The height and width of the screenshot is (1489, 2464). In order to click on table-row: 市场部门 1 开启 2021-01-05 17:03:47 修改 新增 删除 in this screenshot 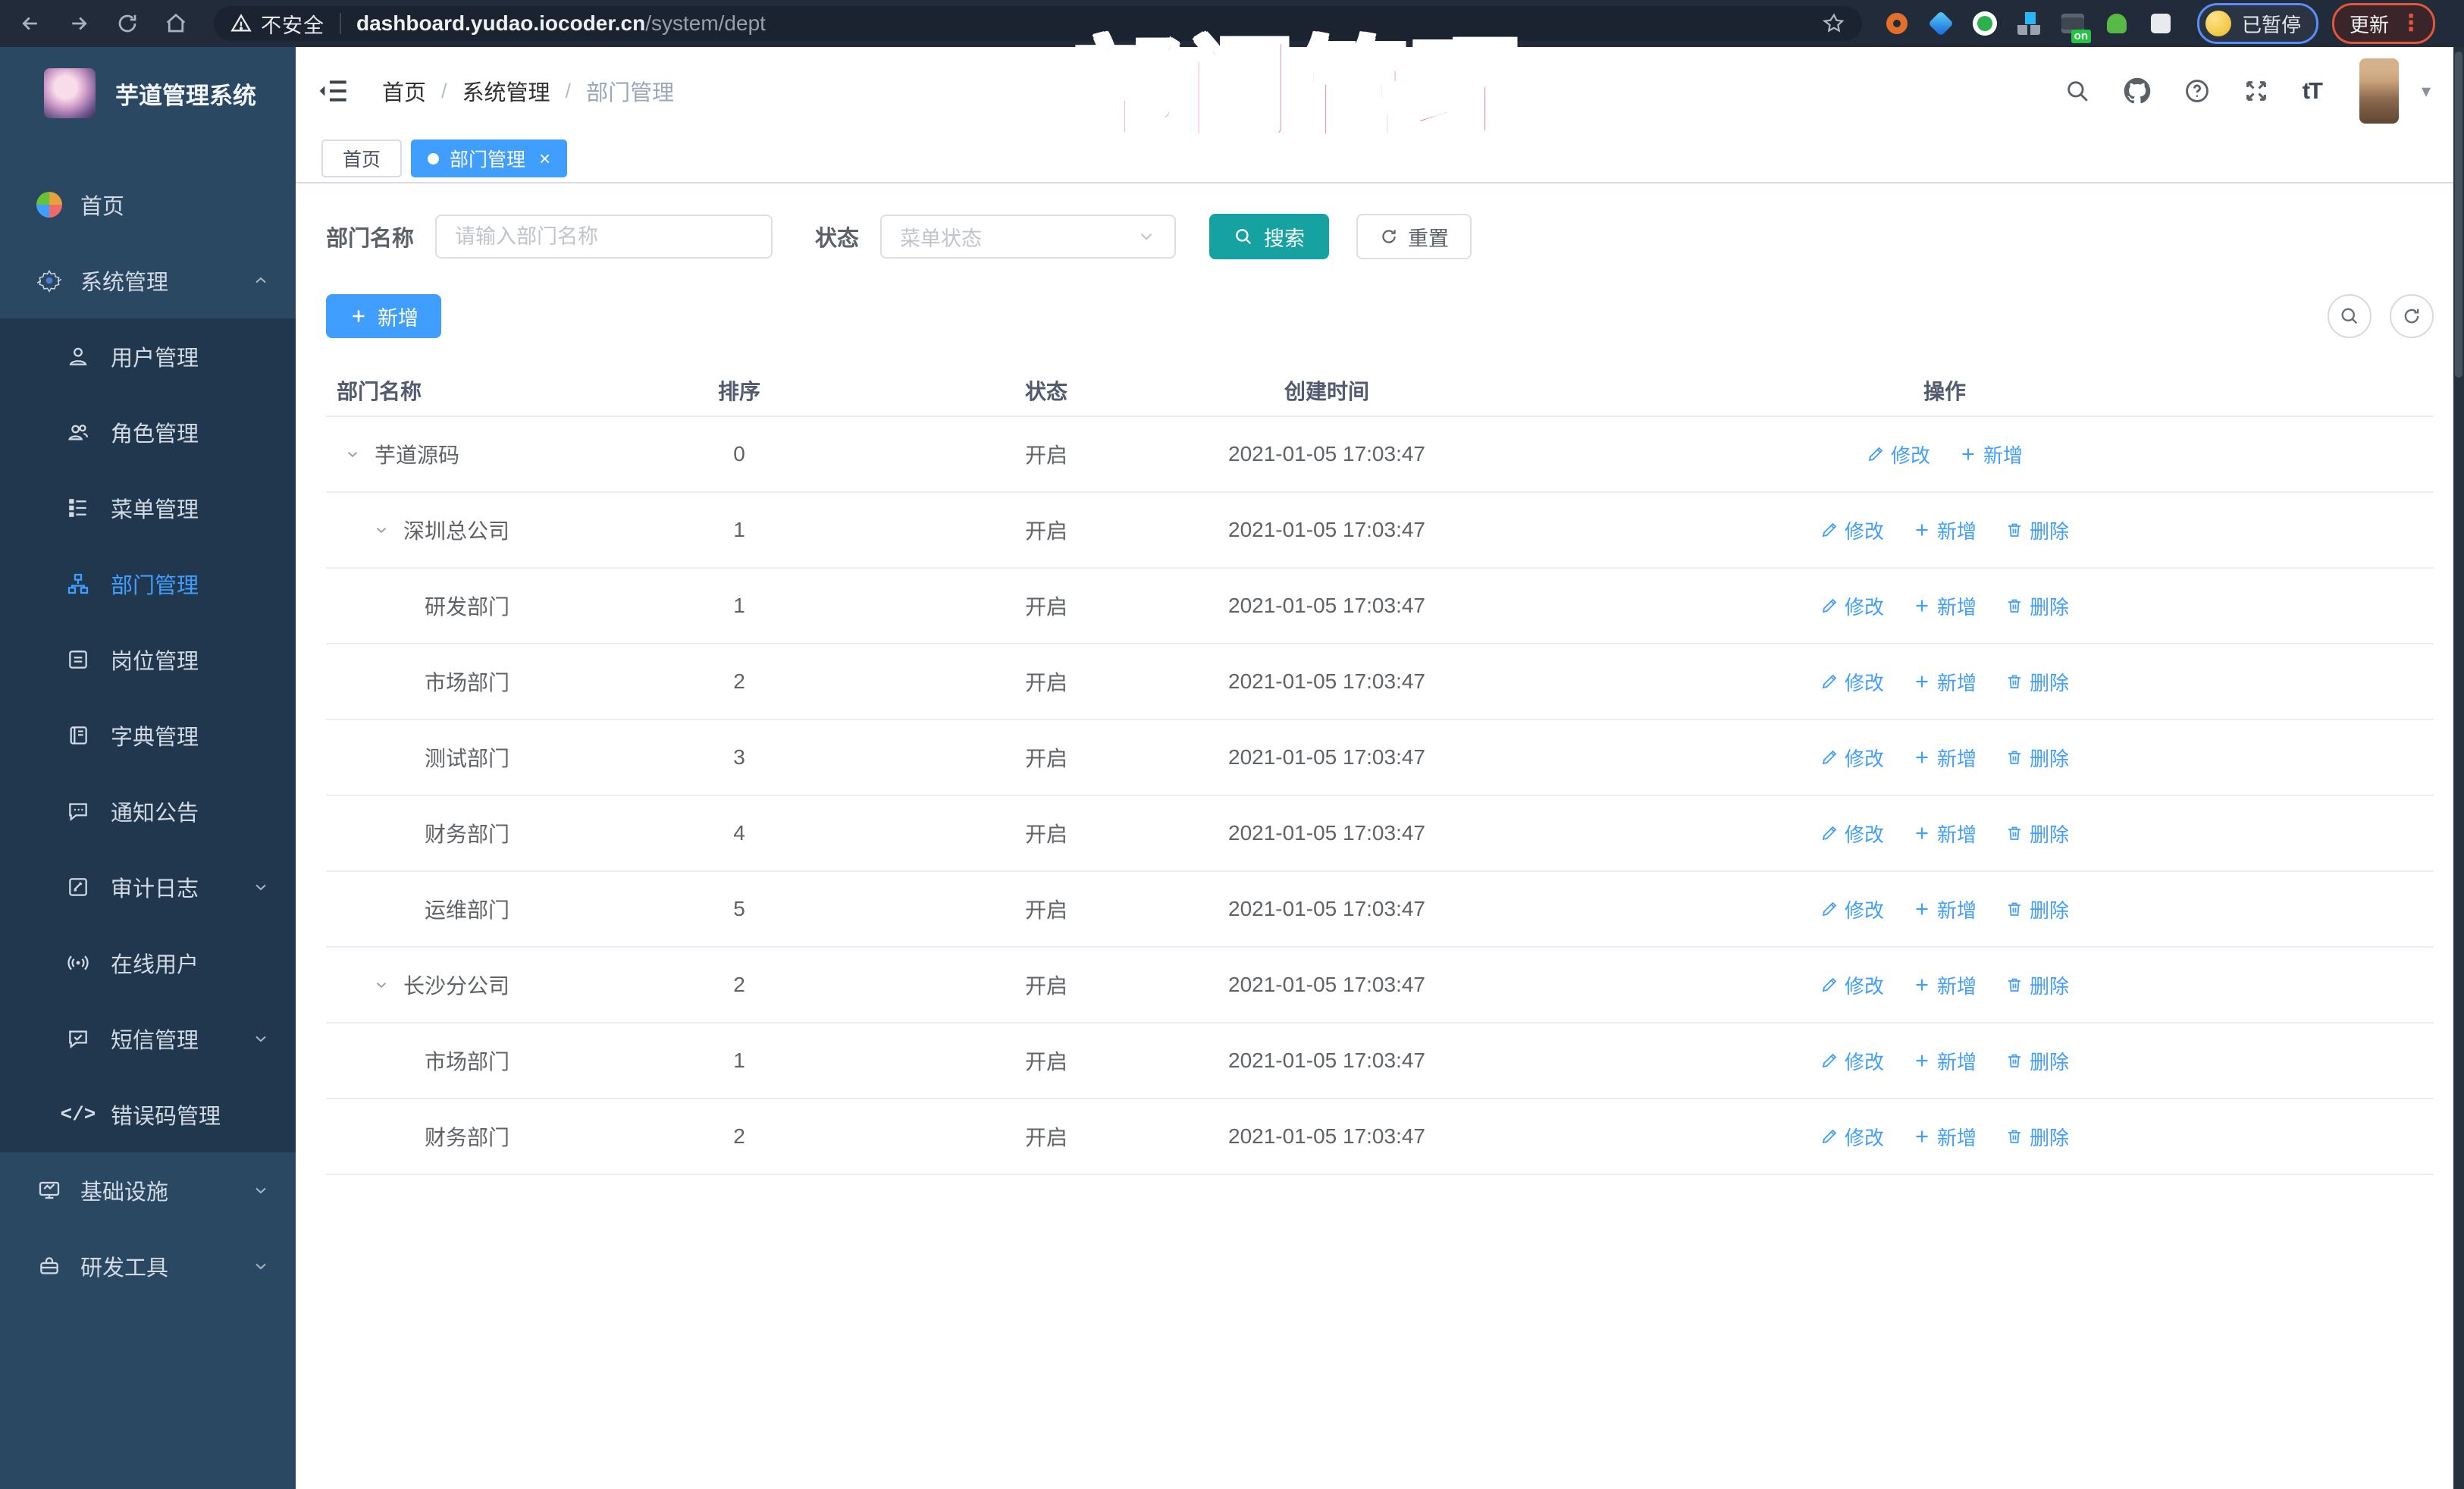, I will do `click(1380, 1061)`.